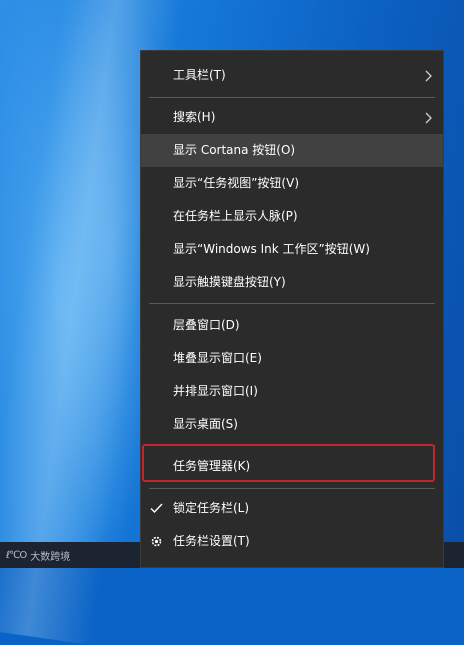 Image resolution: width=464 pixels, height=645 pixels. I want to click on menu-item-show-task-view-button: 显示“任务视图”按钮(V), so click(292, 183).